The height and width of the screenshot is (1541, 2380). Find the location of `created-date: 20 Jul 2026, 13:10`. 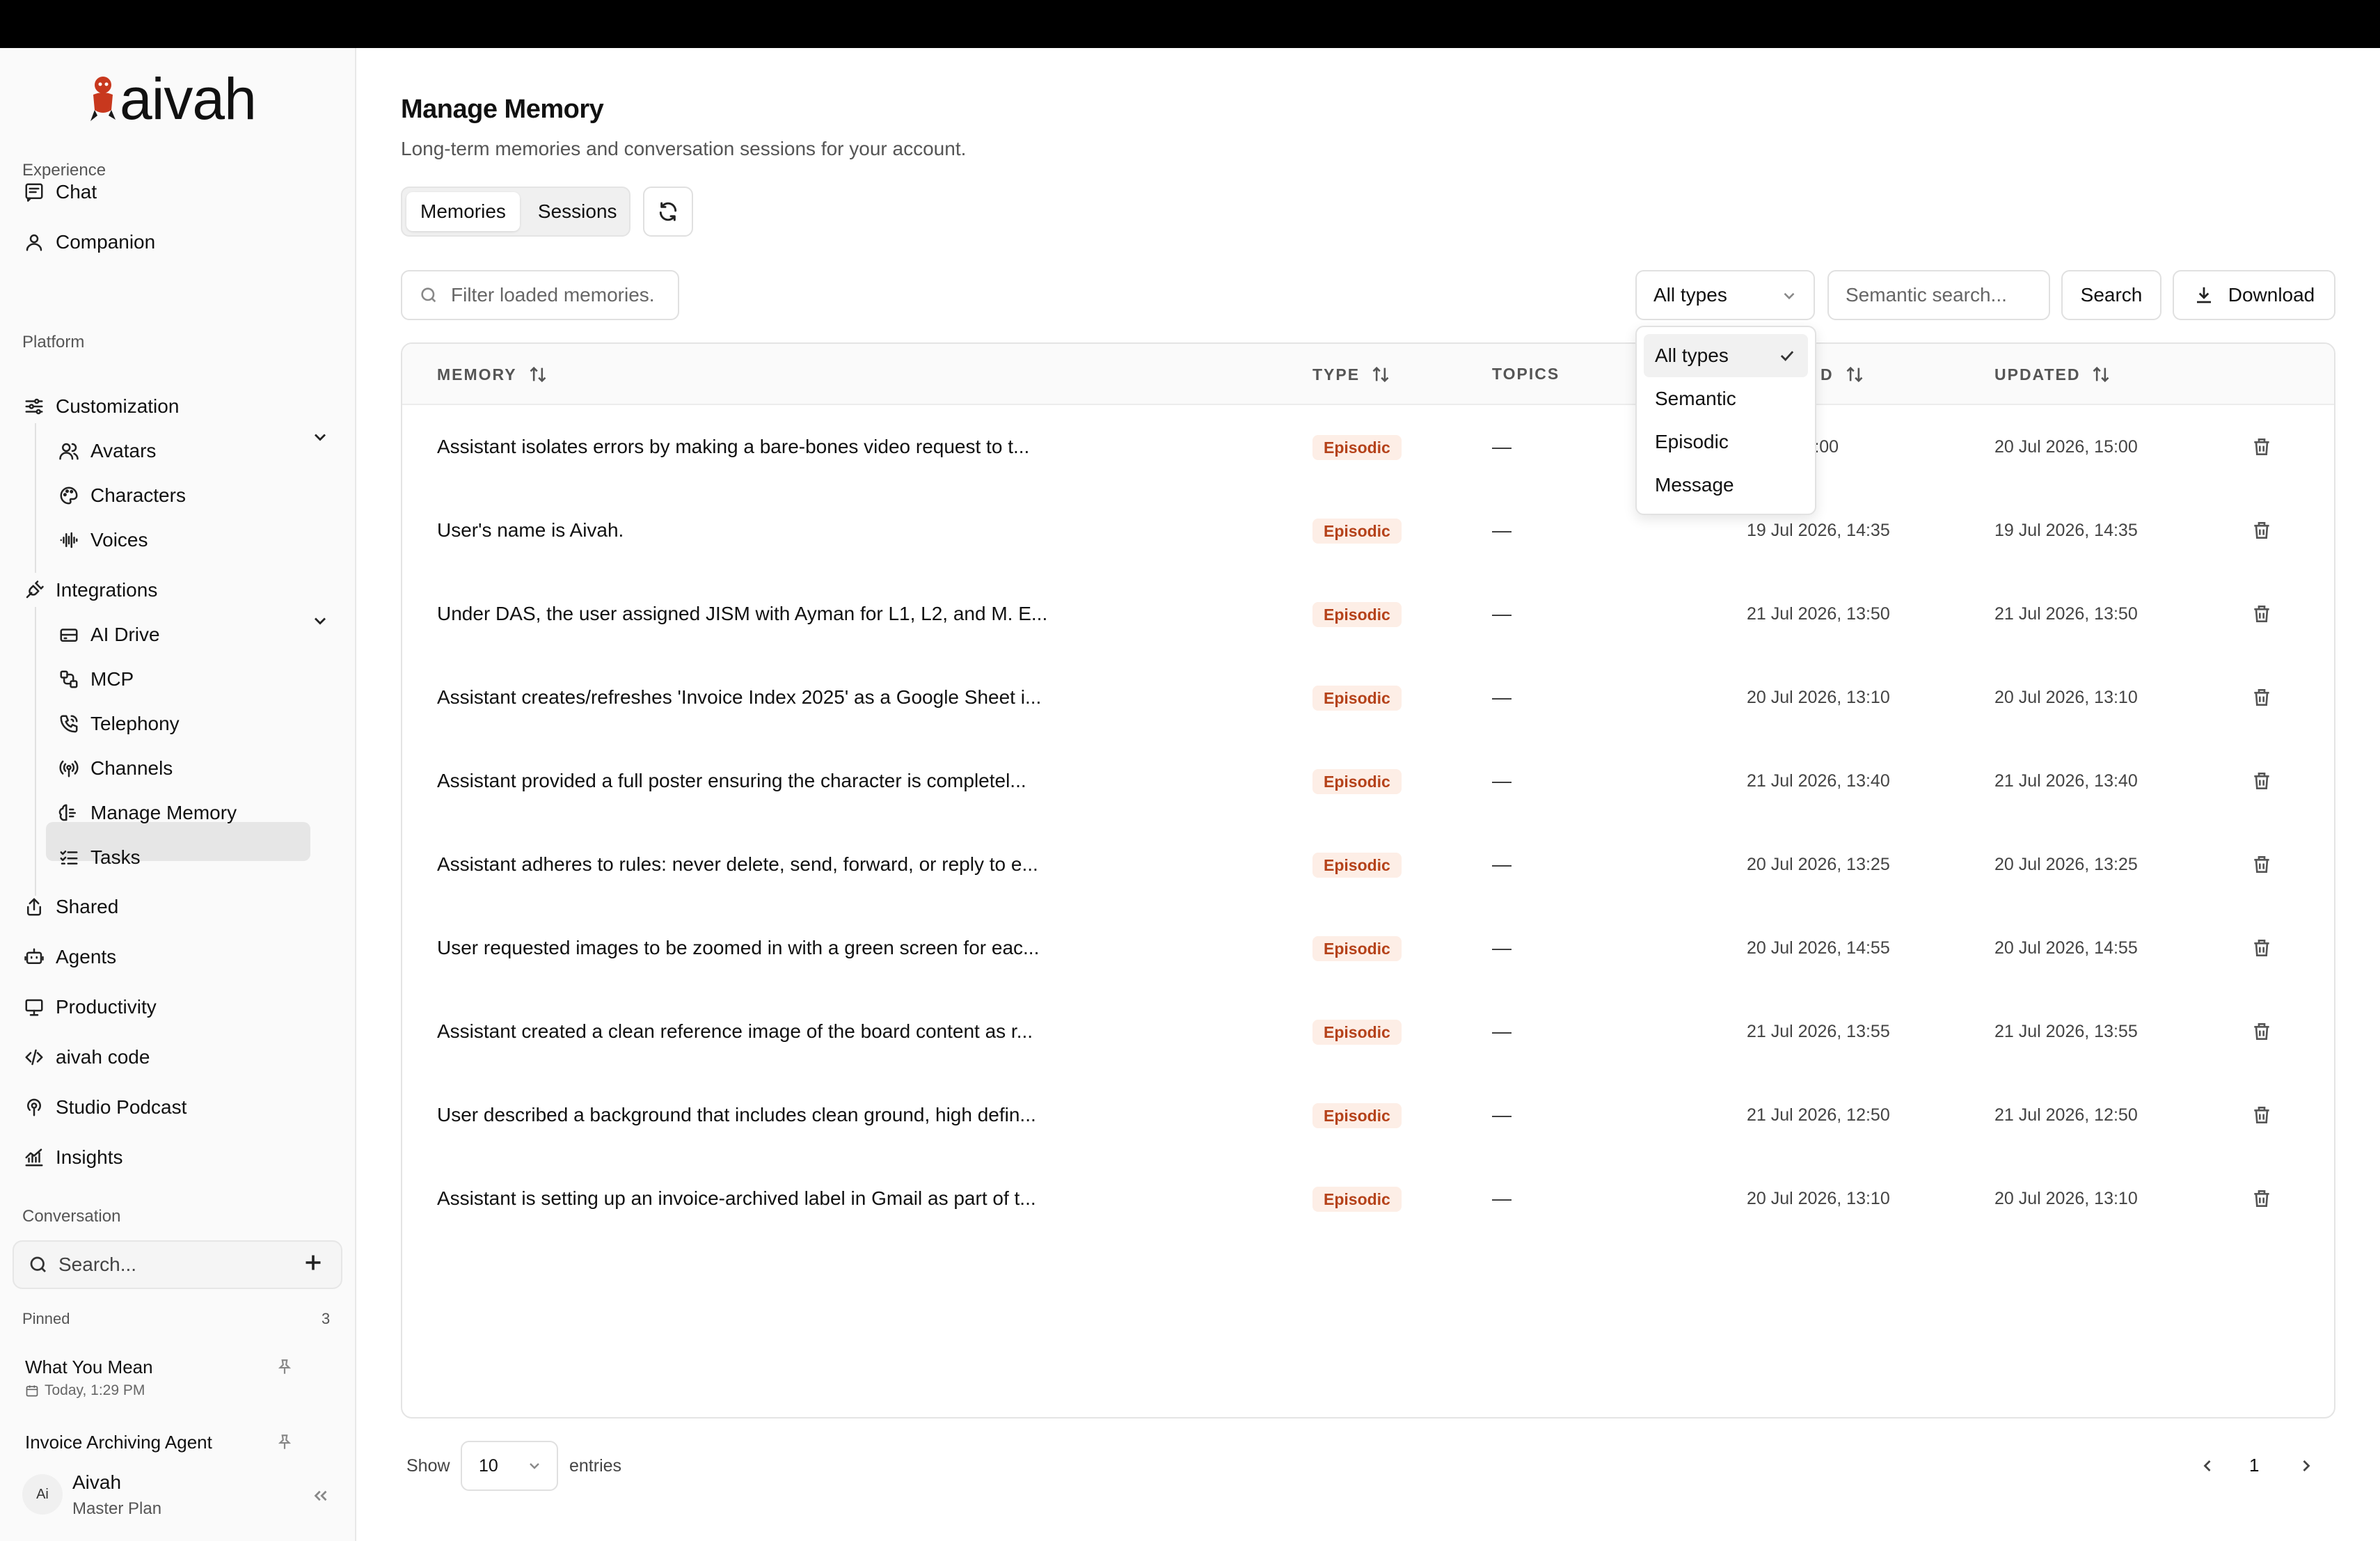

created-date: 20 Jul 2026, 13:10 is located at coordinates (1818, 1198).